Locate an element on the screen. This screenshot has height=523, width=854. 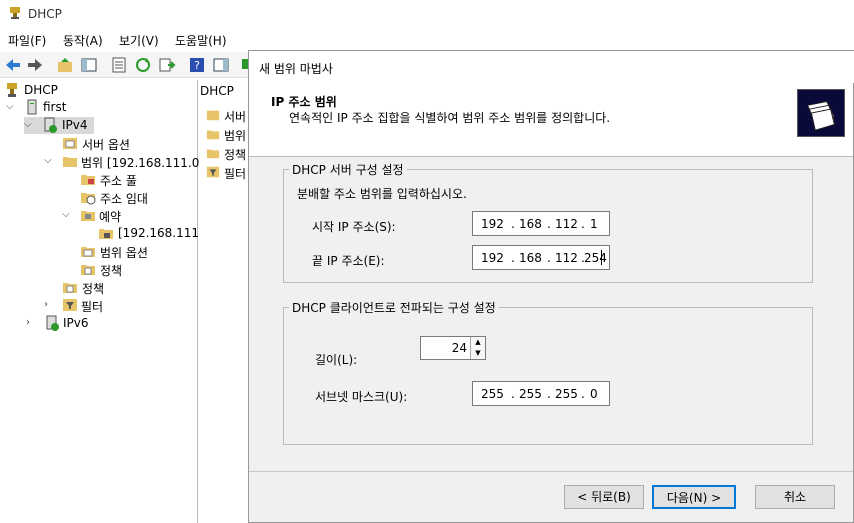
subnet-mask-input: 255 . 255 . 255 . 0 is located at coordinates (541, 393).